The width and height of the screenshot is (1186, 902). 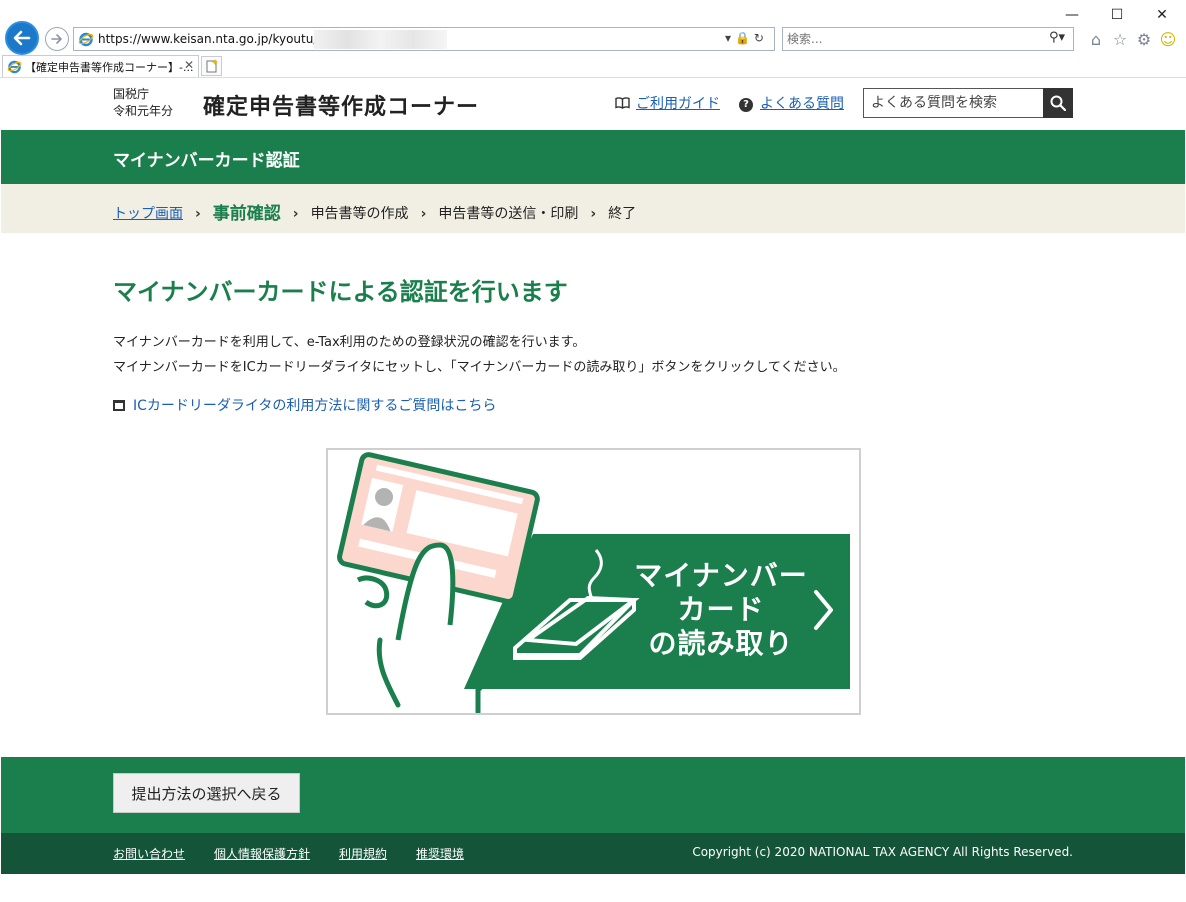 What do you see at coordinates (593, 104) in the screenshot?
I see `site-header: 国税庁 令和元年分 確定申告書等作成コーナー ご利用ガイド ? よくある質問` at bounding box center [593, 104].